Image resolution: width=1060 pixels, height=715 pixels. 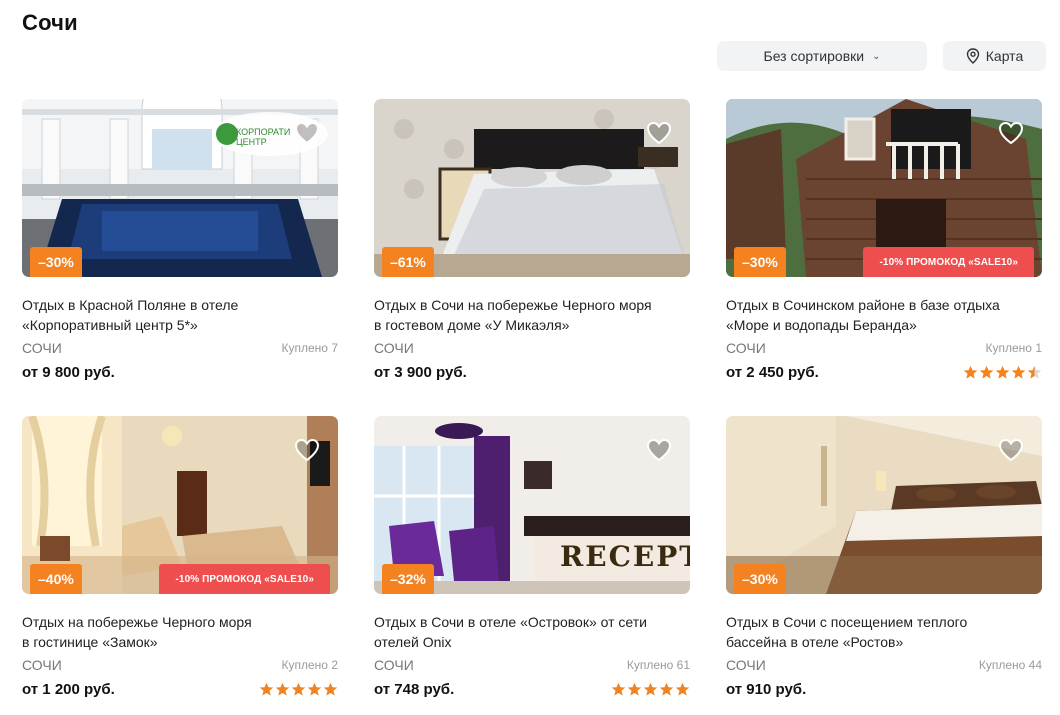 What do you see at coordinates (1010, 665) in the screenshot?
I see `bought-count: Куплено 44` at bounding box center [1010, 665].